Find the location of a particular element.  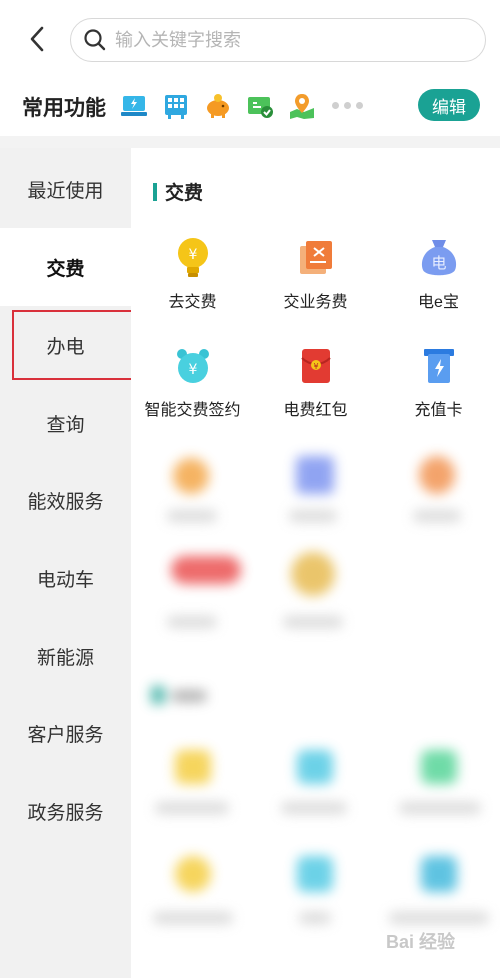

favorites-row: 常用功能 编辑 is located at coordinates (250, 108).